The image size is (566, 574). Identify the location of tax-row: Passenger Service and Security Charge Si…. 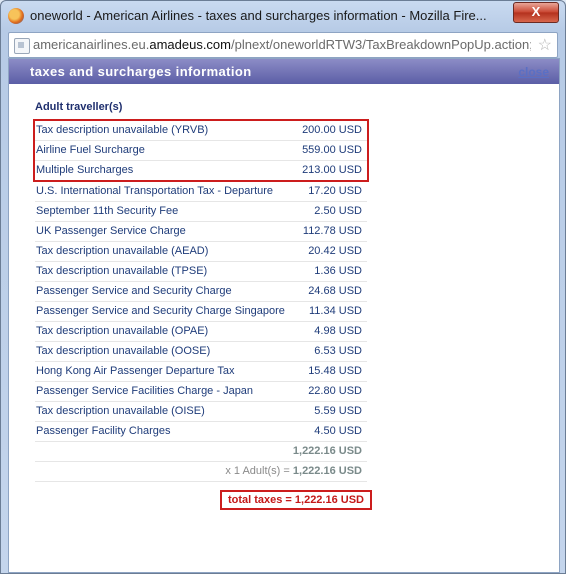
(201, 312).